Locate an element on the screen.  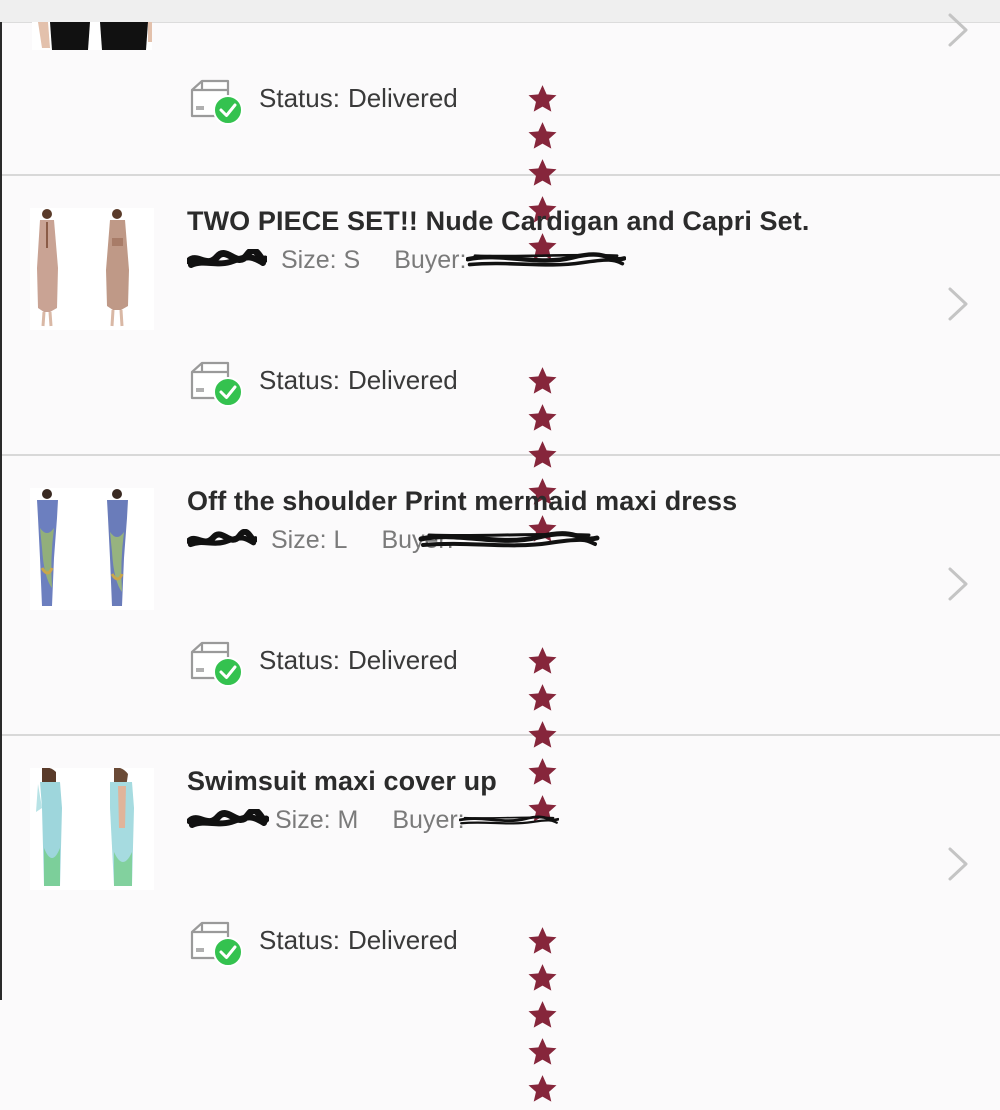
item-size: Size: L is located at coordinates (309, 540).